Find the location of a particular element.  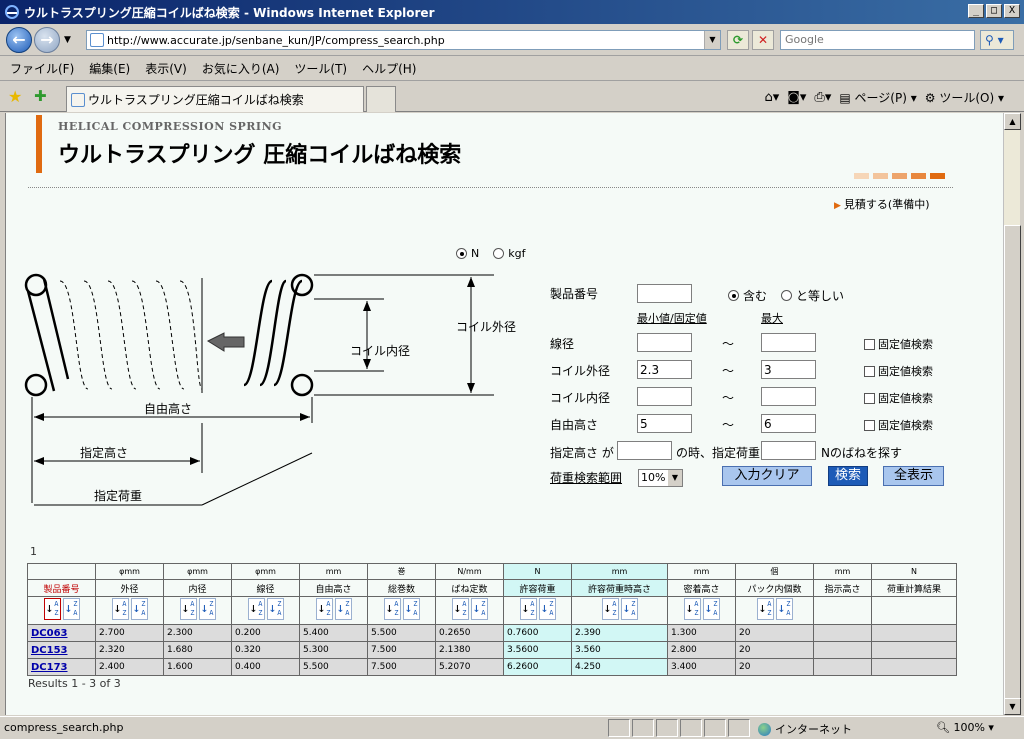

unit-kgf-radio is located at coordinates (499, 253).